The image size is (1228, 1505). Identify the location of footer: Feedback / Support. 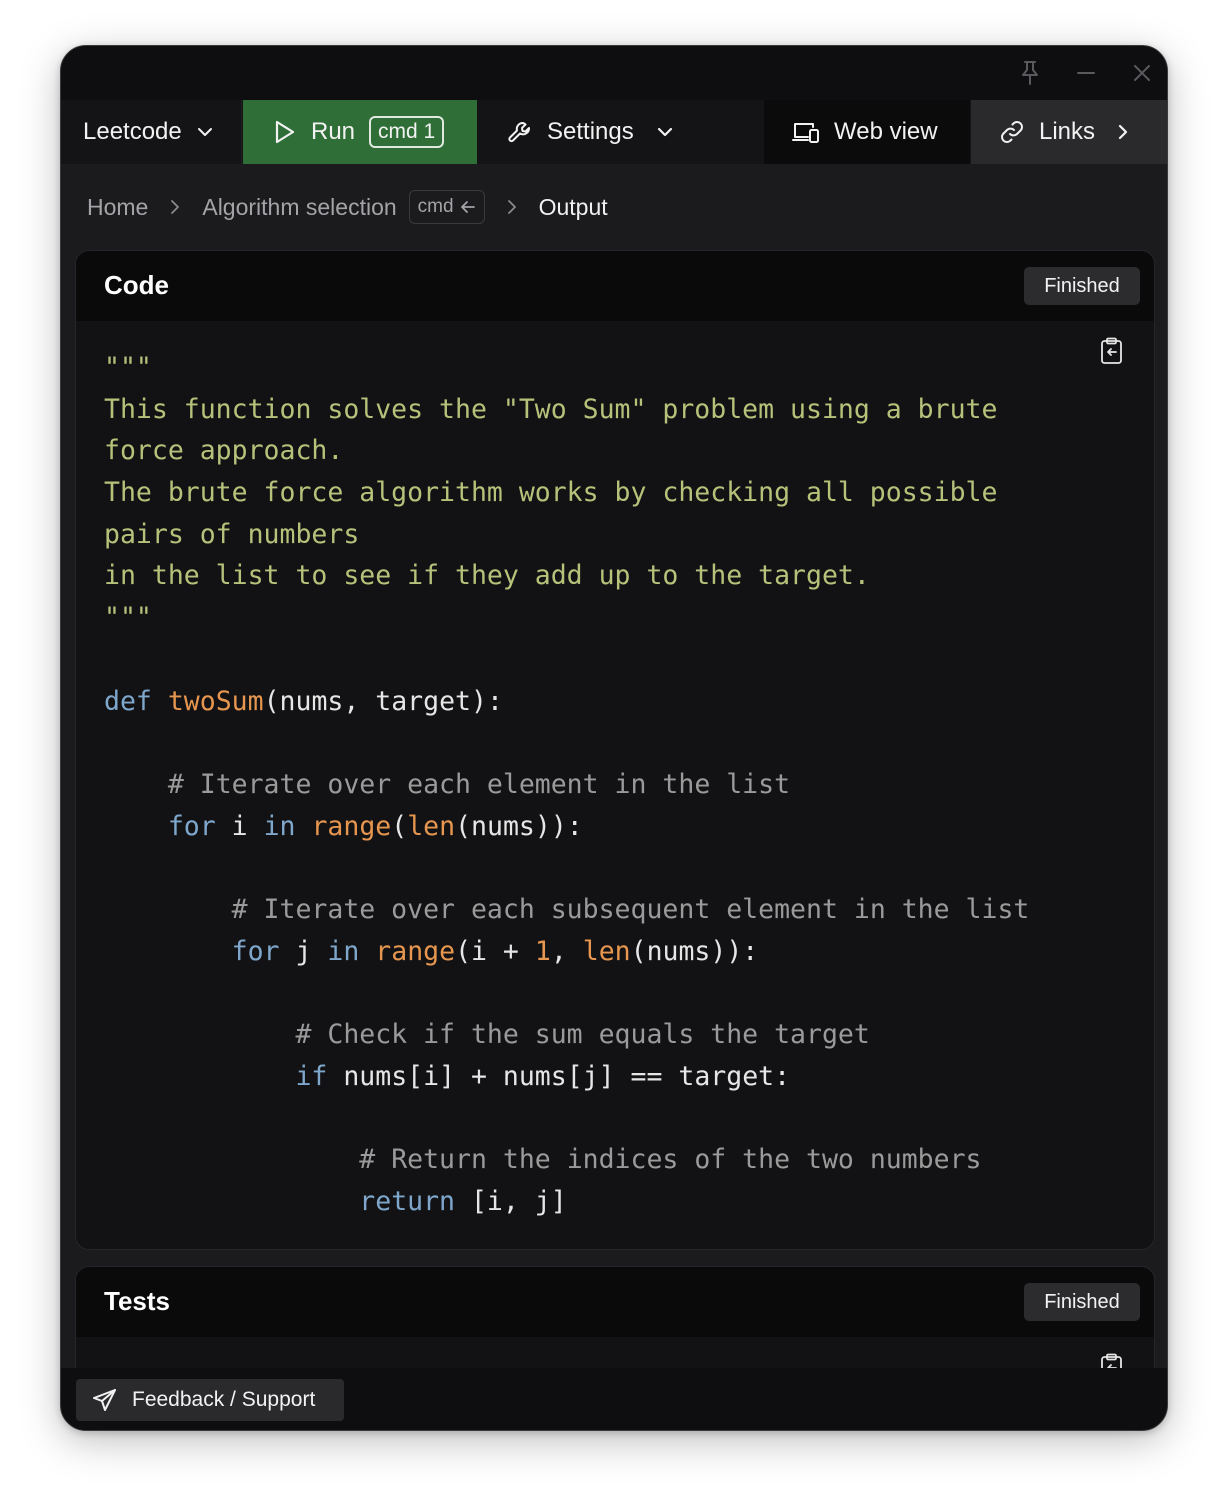
(614, 1399).